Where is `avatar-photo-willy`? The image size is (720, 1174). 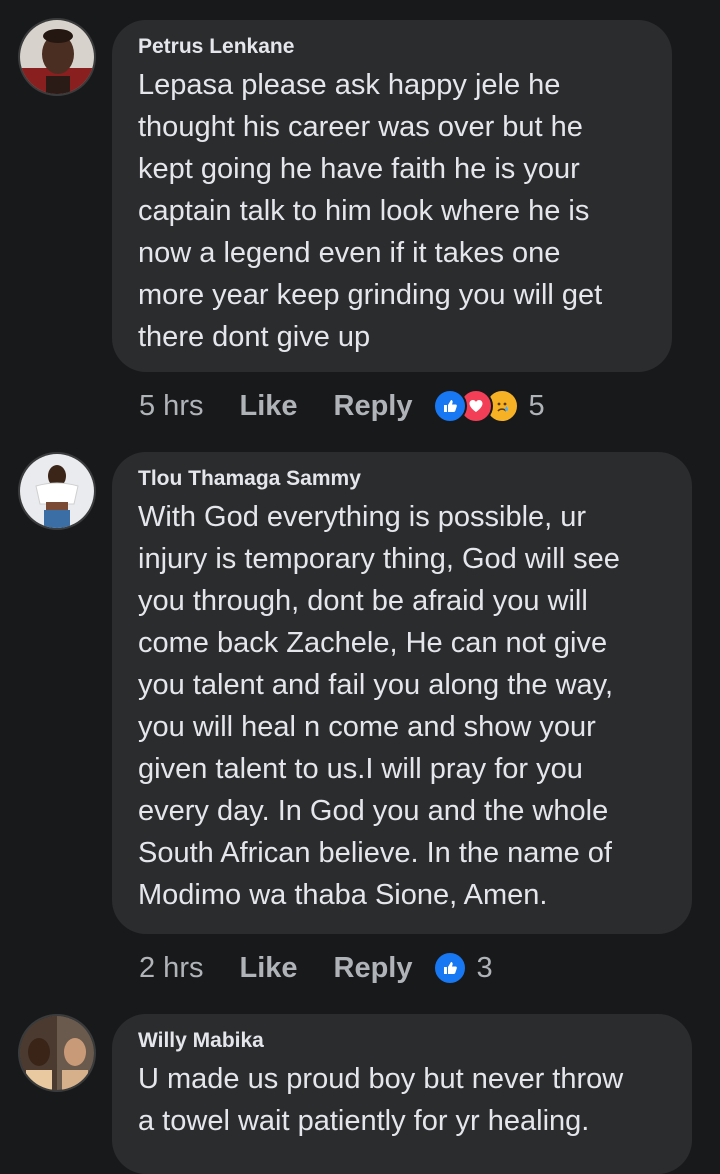 avatar-photo-willy is located at coordinates (57, 1053).